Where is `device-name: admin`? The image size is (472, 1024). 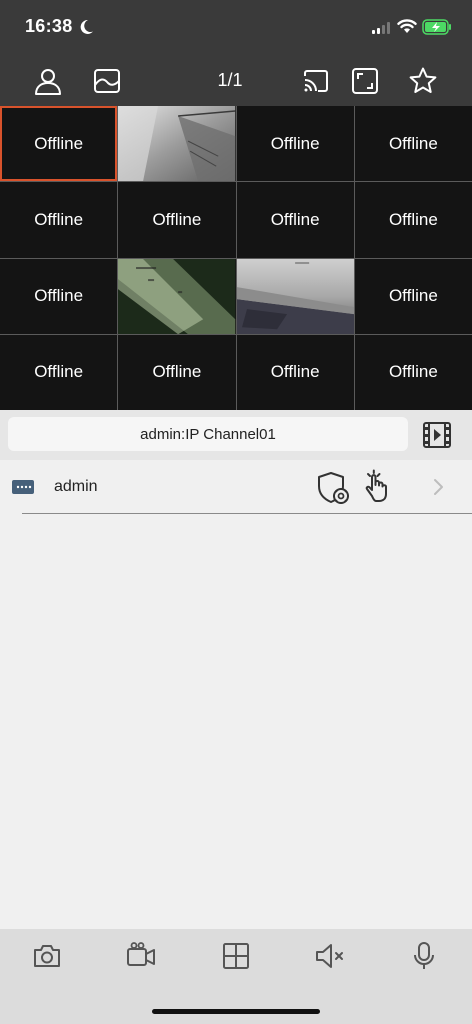 device-name: admin is located at coordinates (76, 486).